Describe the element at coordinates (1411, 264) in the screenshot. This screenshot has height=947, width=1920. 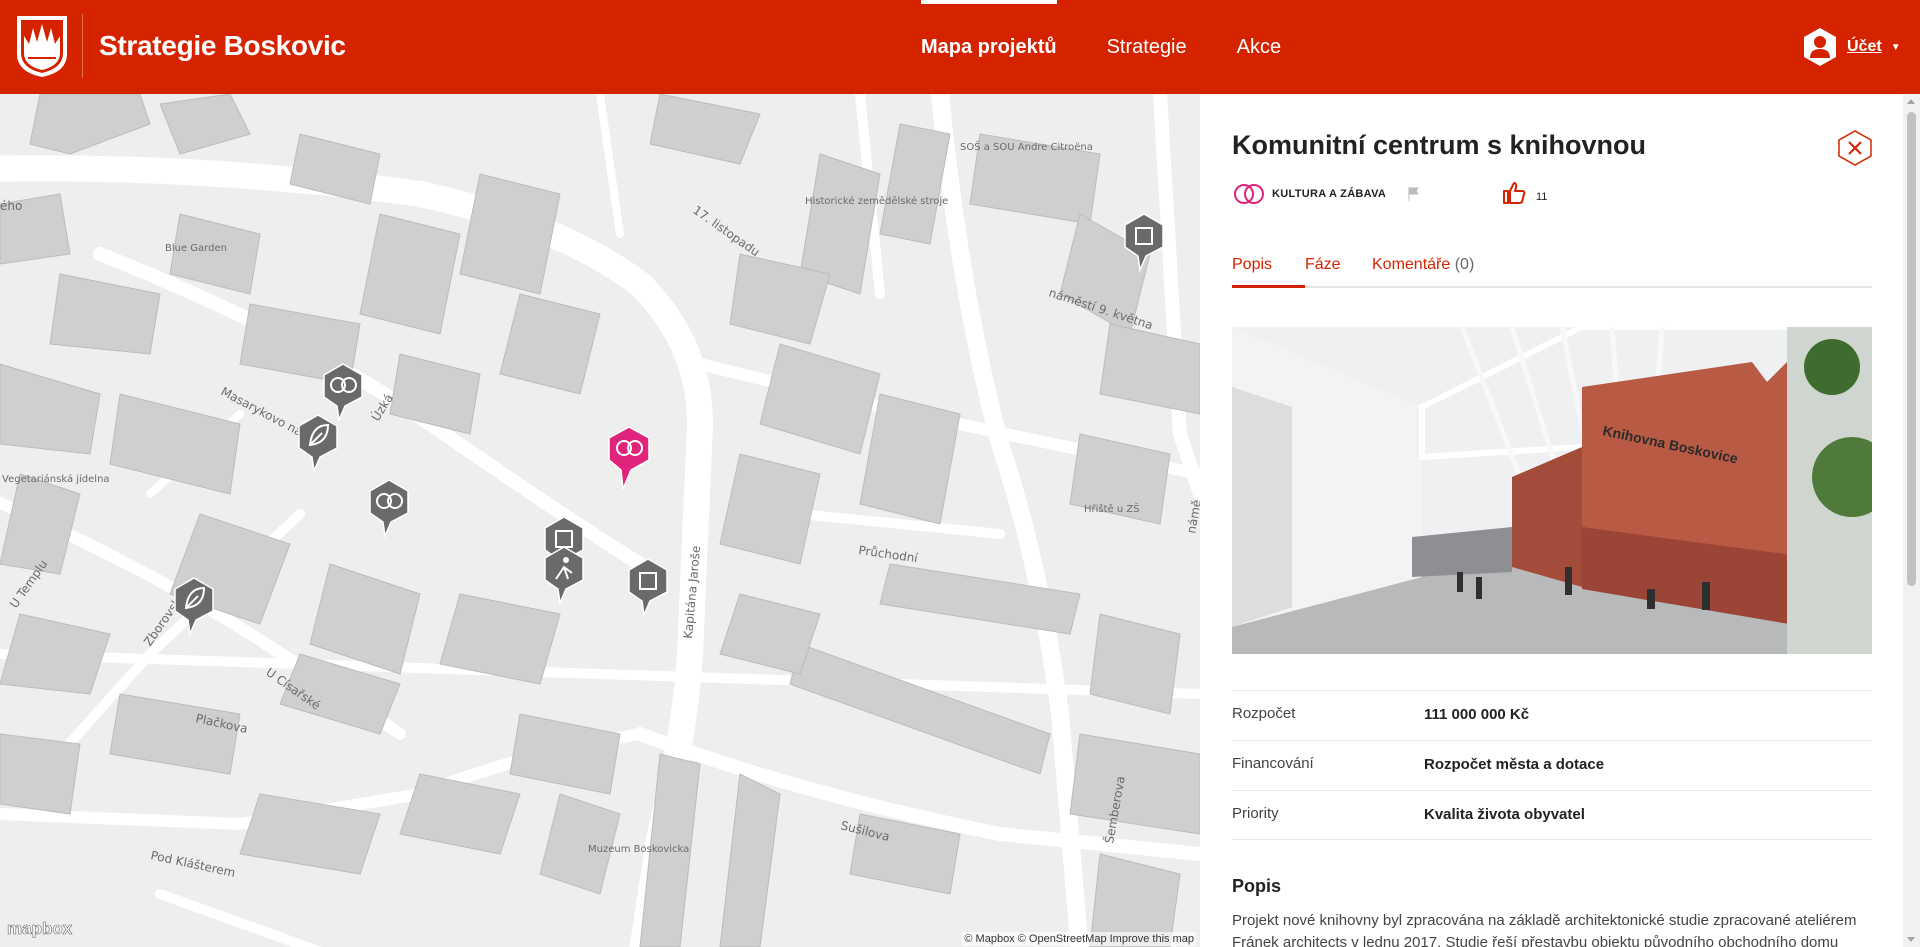
I see `tab-komentare-label: Komentáře` at that location.